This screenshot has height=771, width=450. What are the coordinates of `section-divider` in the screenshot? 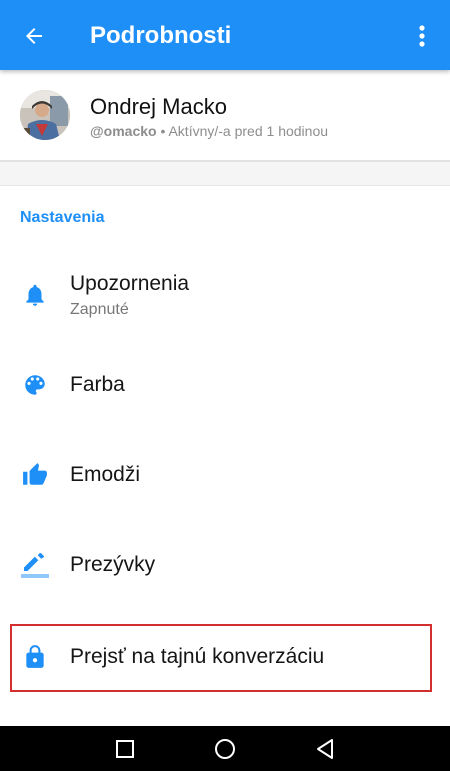 It's located at (225, 174).